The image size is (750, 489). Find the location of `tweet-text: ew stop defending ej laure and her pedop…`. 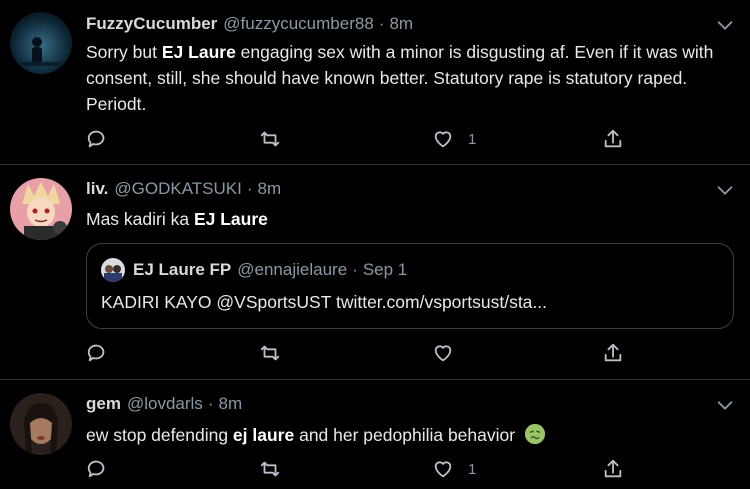

tweet-text: ew stop defending ej laure and her pedop… is located at coordinates (406, 435).